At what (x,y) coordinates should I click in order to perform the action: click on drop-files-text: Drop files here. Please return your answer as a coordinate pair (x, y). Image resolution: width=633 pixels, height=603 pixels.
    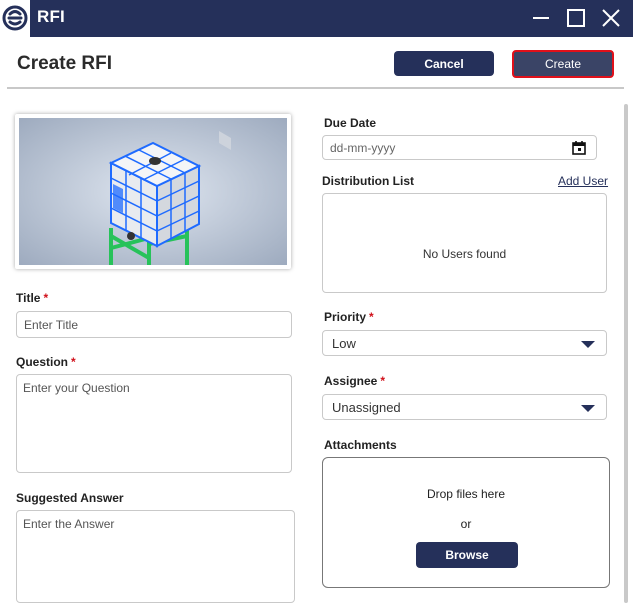
    Looking at the image, I should click on (466, 494).